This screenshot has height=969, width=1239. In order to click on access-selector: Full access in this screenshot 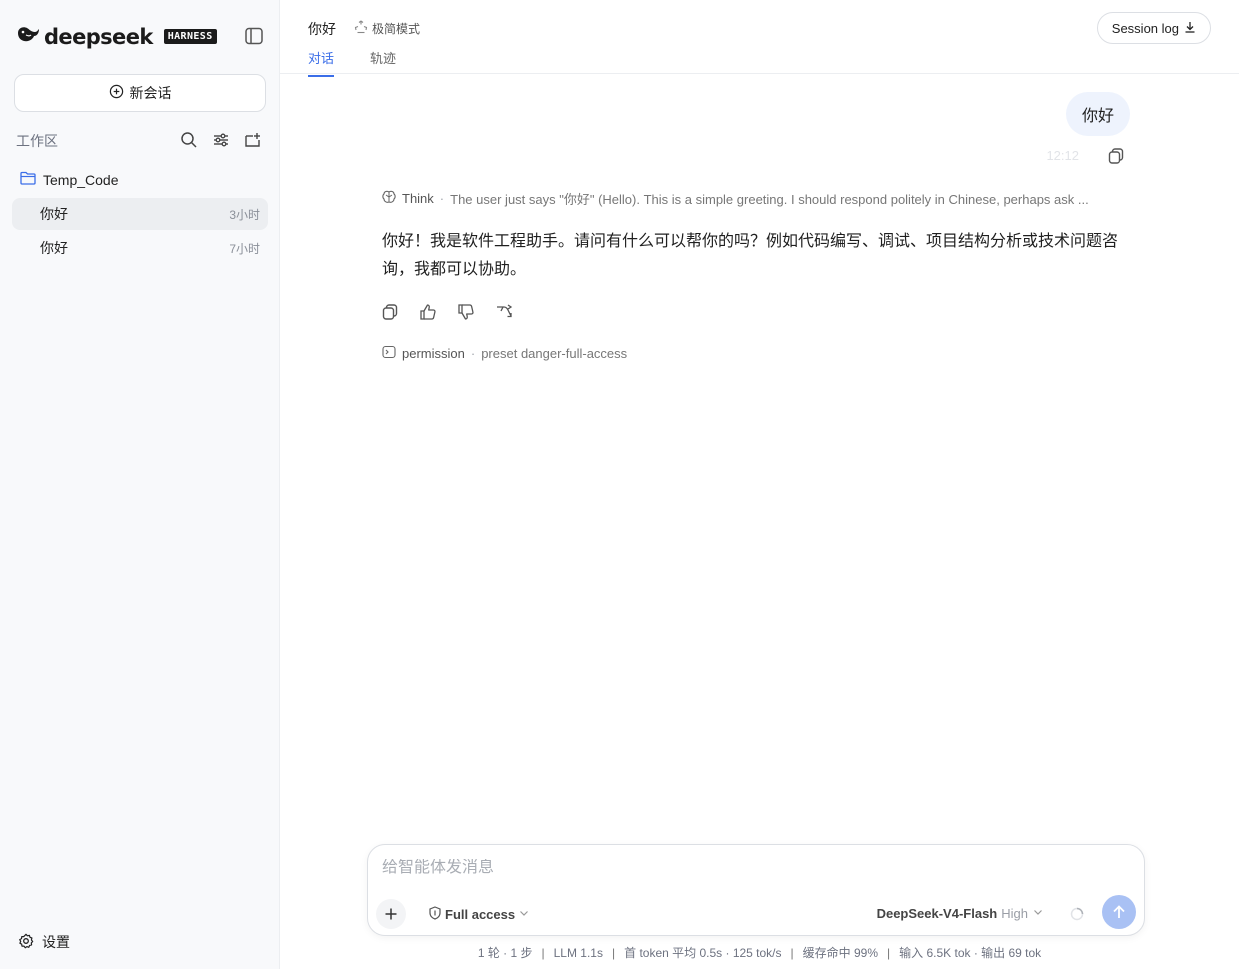, I will do `click(479, 914)`.